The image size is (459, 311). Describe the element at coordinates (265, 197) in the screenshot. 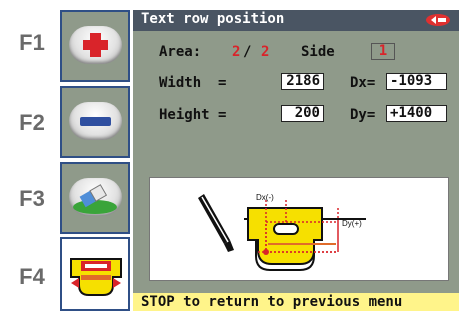

I see `dx-marker-label: Dx(-)` at that location.